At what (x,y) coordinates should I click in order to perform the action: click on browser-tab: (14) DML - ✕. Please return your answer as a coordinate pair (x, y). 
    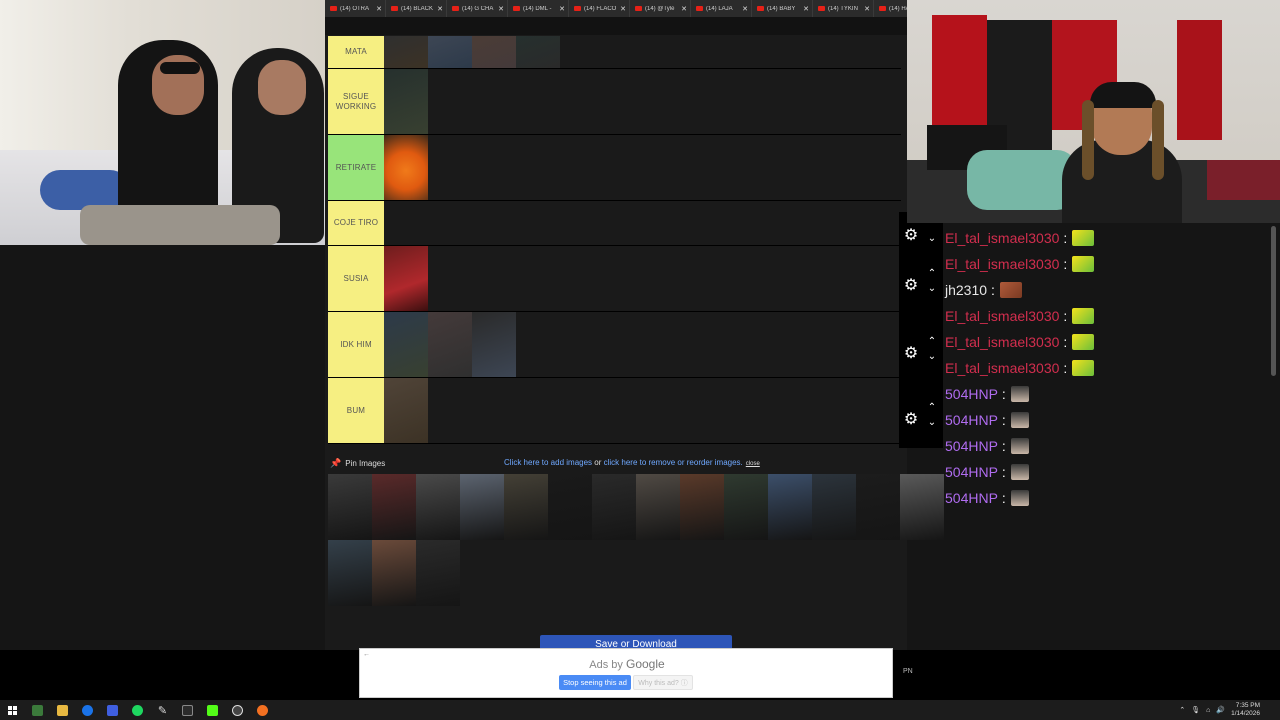
    Looking at the image, I should click on (538, 8).